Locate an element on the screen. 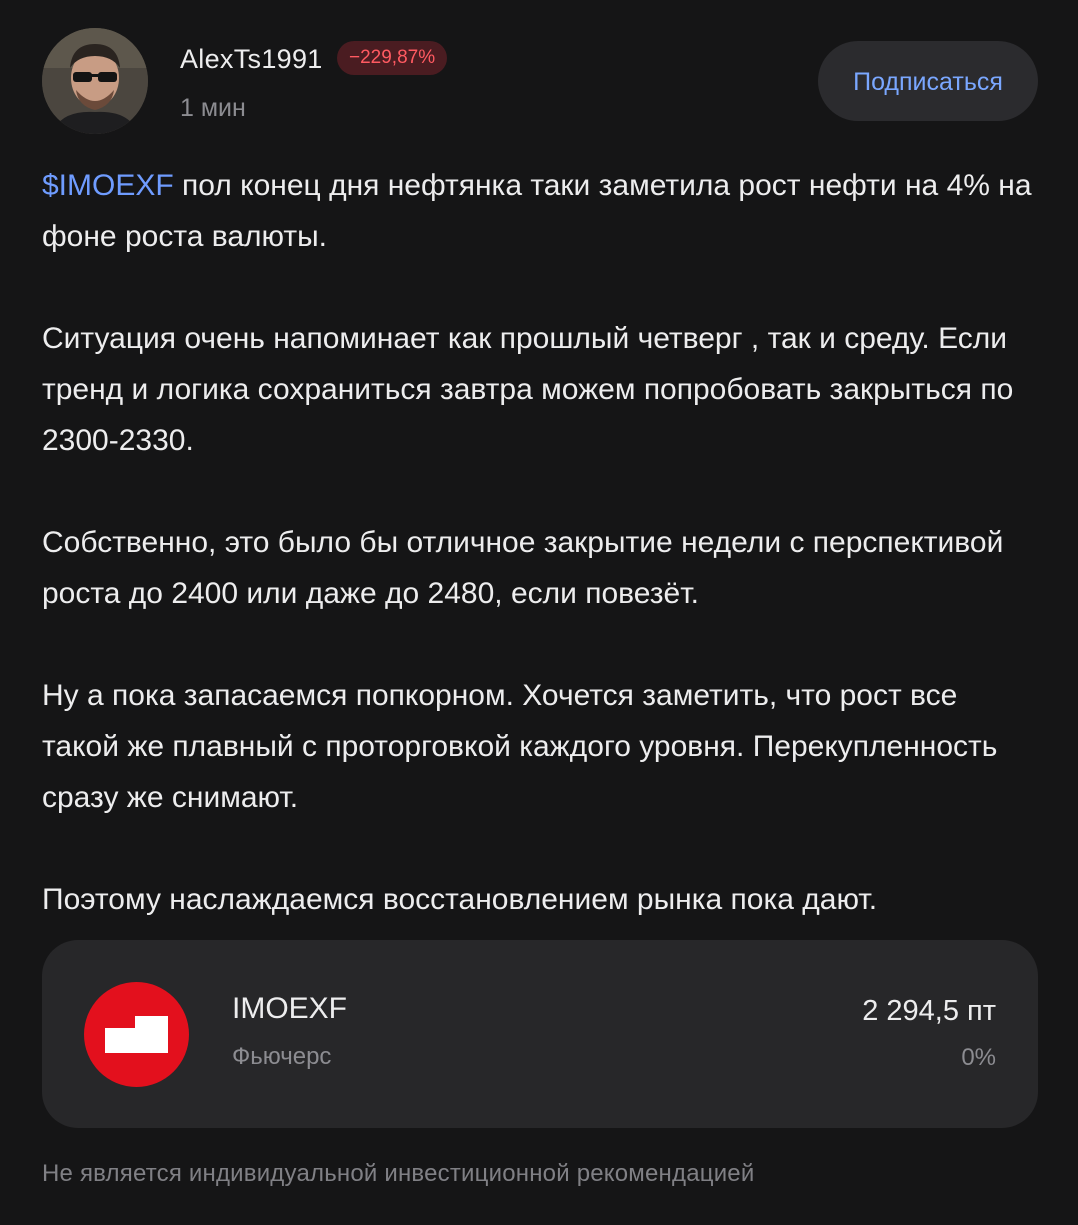  moex-logo-icon is located at coordinates (136, 1034).